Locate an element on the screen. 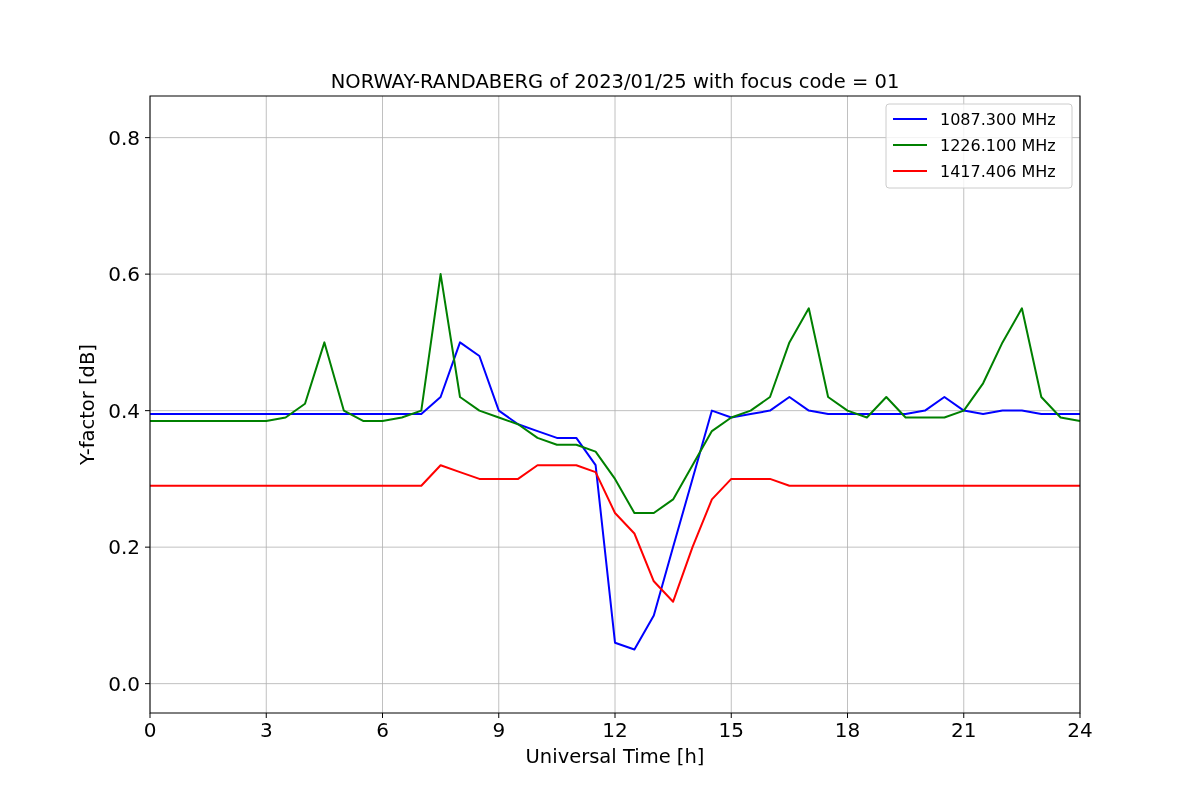  y-axis-label: Y-factor [dB] is located at coordinates (87, 404).